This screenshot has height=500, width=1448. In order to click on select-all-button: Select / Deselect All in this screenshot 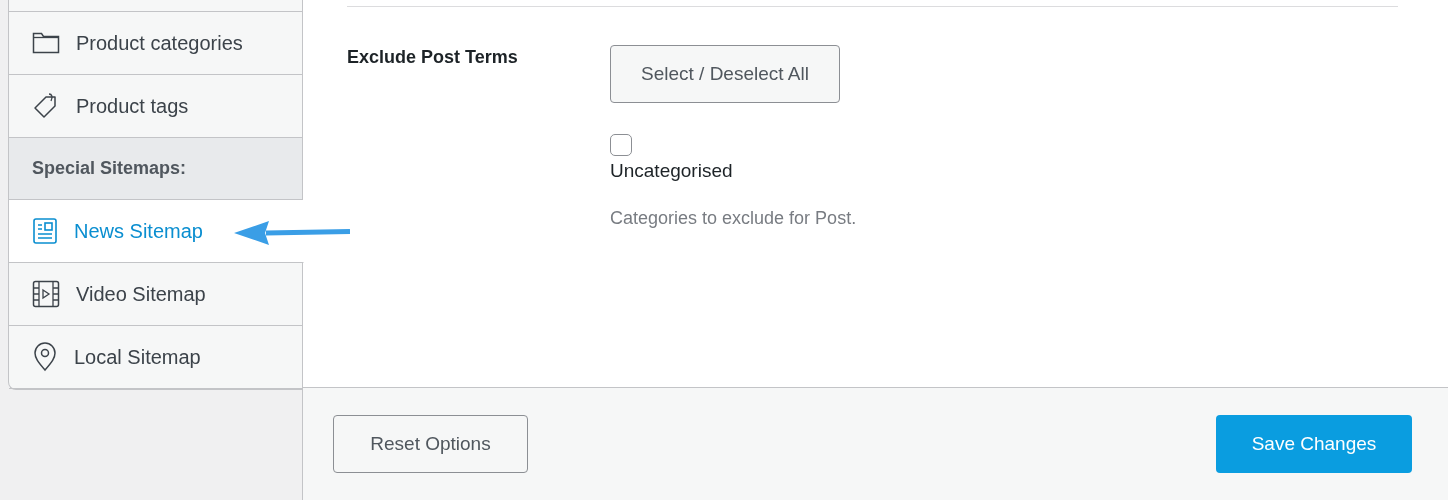, I will do `click(725, 74)`.